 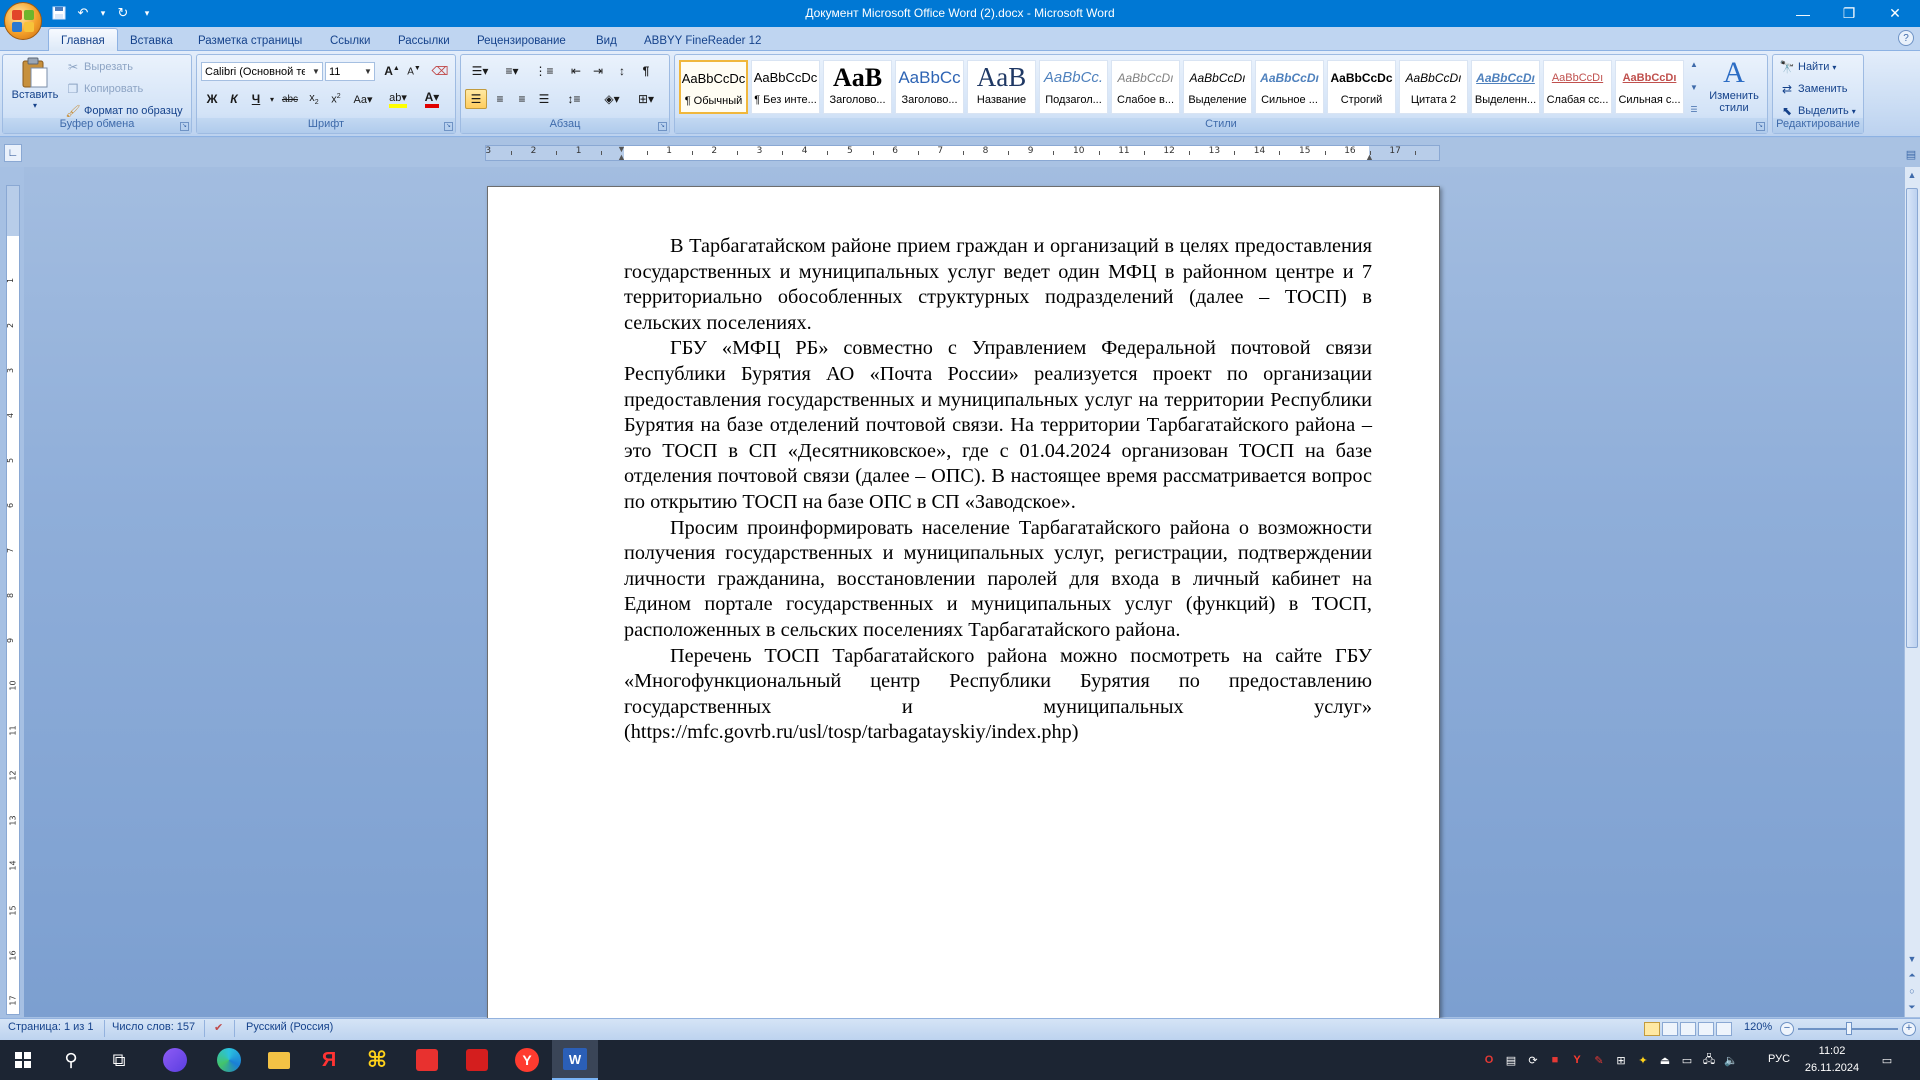 I want to click on style-item: AaBbCcDı Выделение, so click(x=1217, y=87).